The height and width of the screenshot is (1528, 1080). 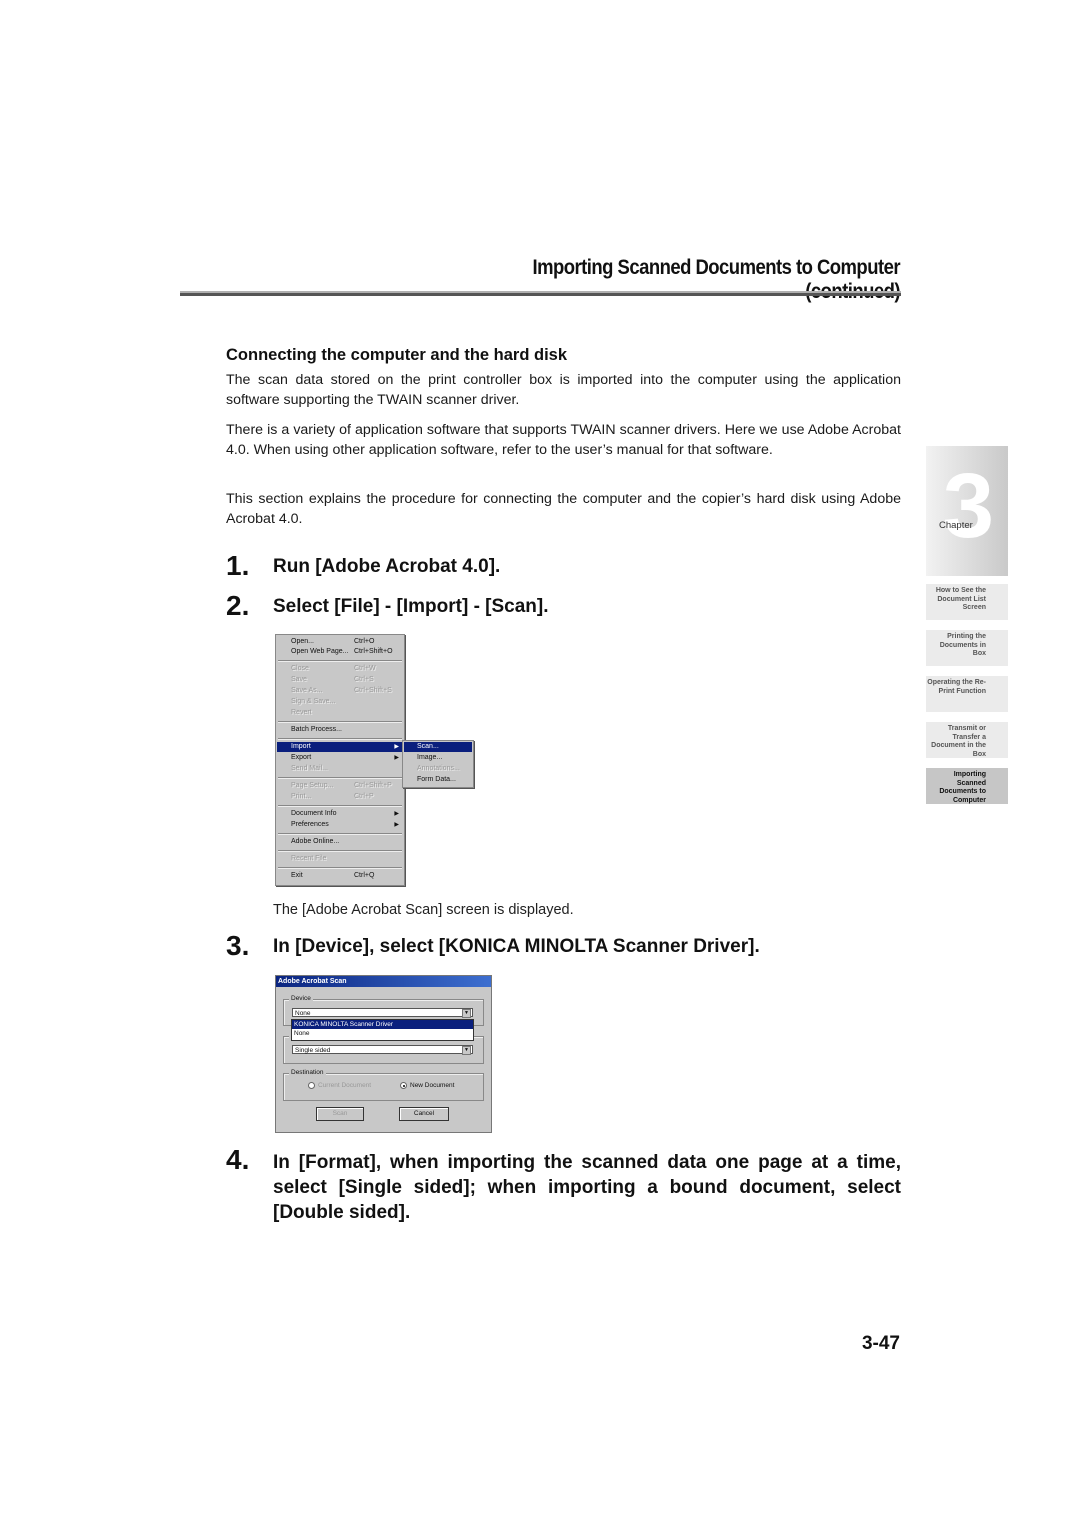 I want to click on step-number: 3., so click(x=238, y=945).